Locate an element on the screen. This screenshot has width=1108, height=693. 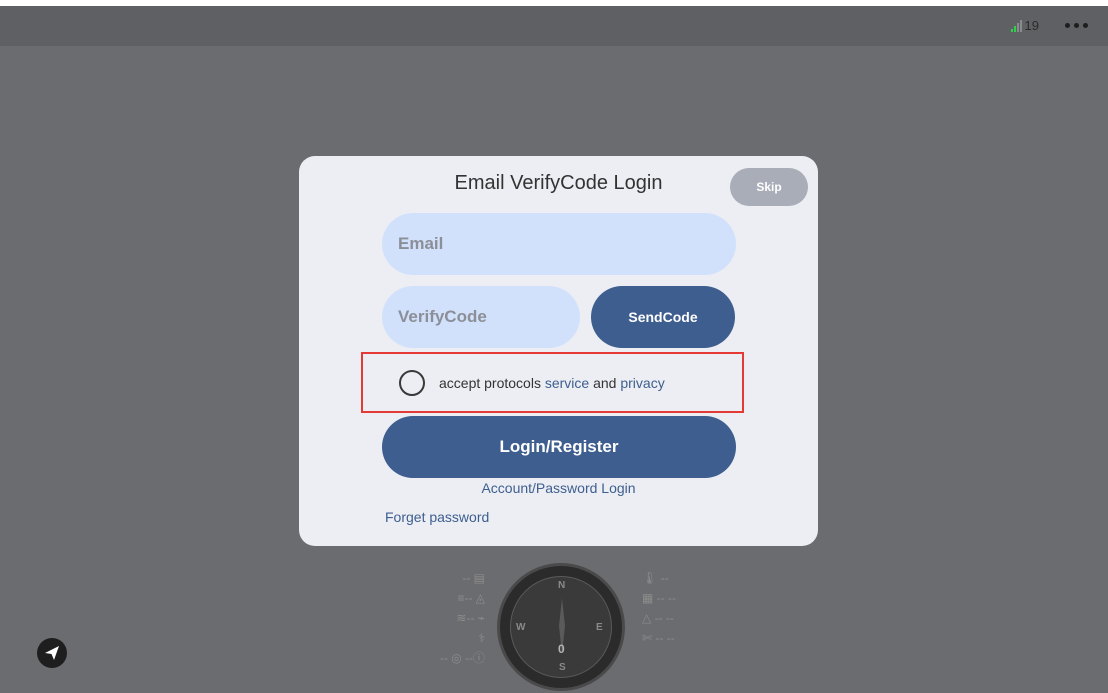
right-gauge-icons: 🌡 -- ▦ -- -- △ -- -- ✄ -- -- is located at coordinates (659, 608).